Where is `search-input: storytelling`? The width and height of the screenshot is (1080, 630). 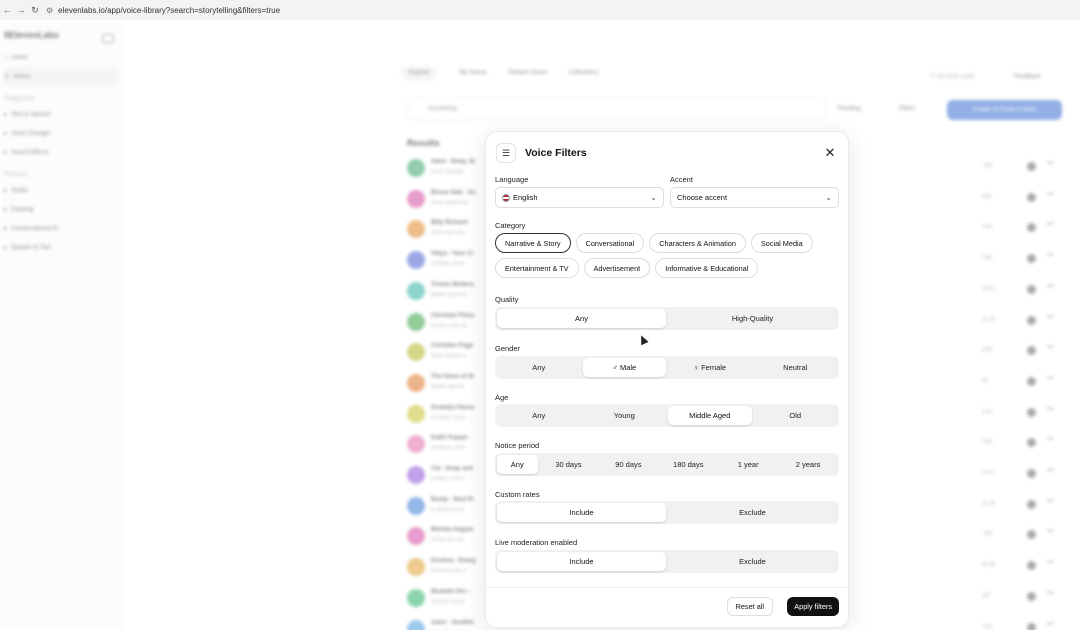
search-input: storytelling is located at coordinates (617, 109).